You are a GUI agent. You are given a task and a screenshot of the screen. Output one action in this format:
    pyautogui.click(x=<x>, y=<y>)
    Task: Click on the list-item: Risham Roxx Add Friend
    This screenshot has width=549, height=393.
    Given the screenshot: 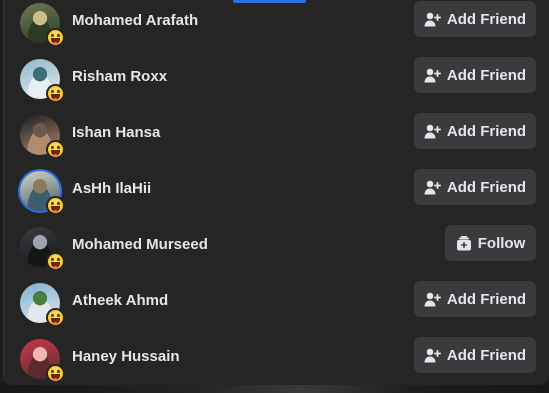 What is the action you would take?
    pyautogui.click(x=276, y=79)
    